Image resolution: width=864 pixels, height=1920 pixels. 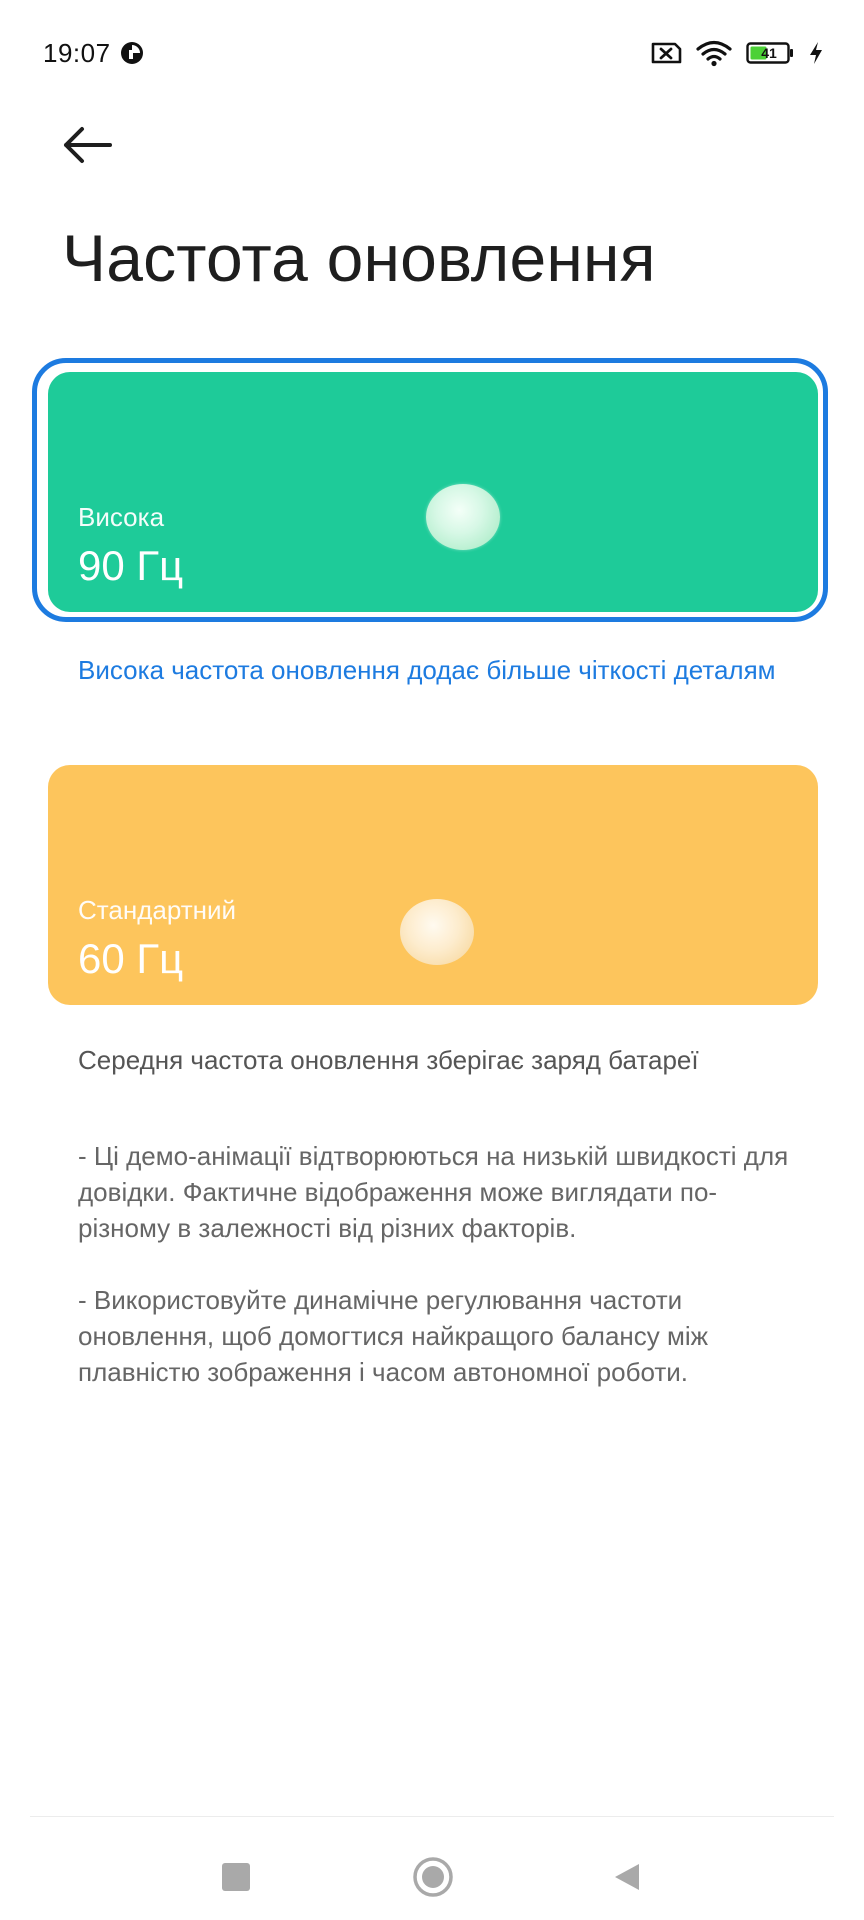 I want to click on navigation-bar, so click(x=432, y=1875).